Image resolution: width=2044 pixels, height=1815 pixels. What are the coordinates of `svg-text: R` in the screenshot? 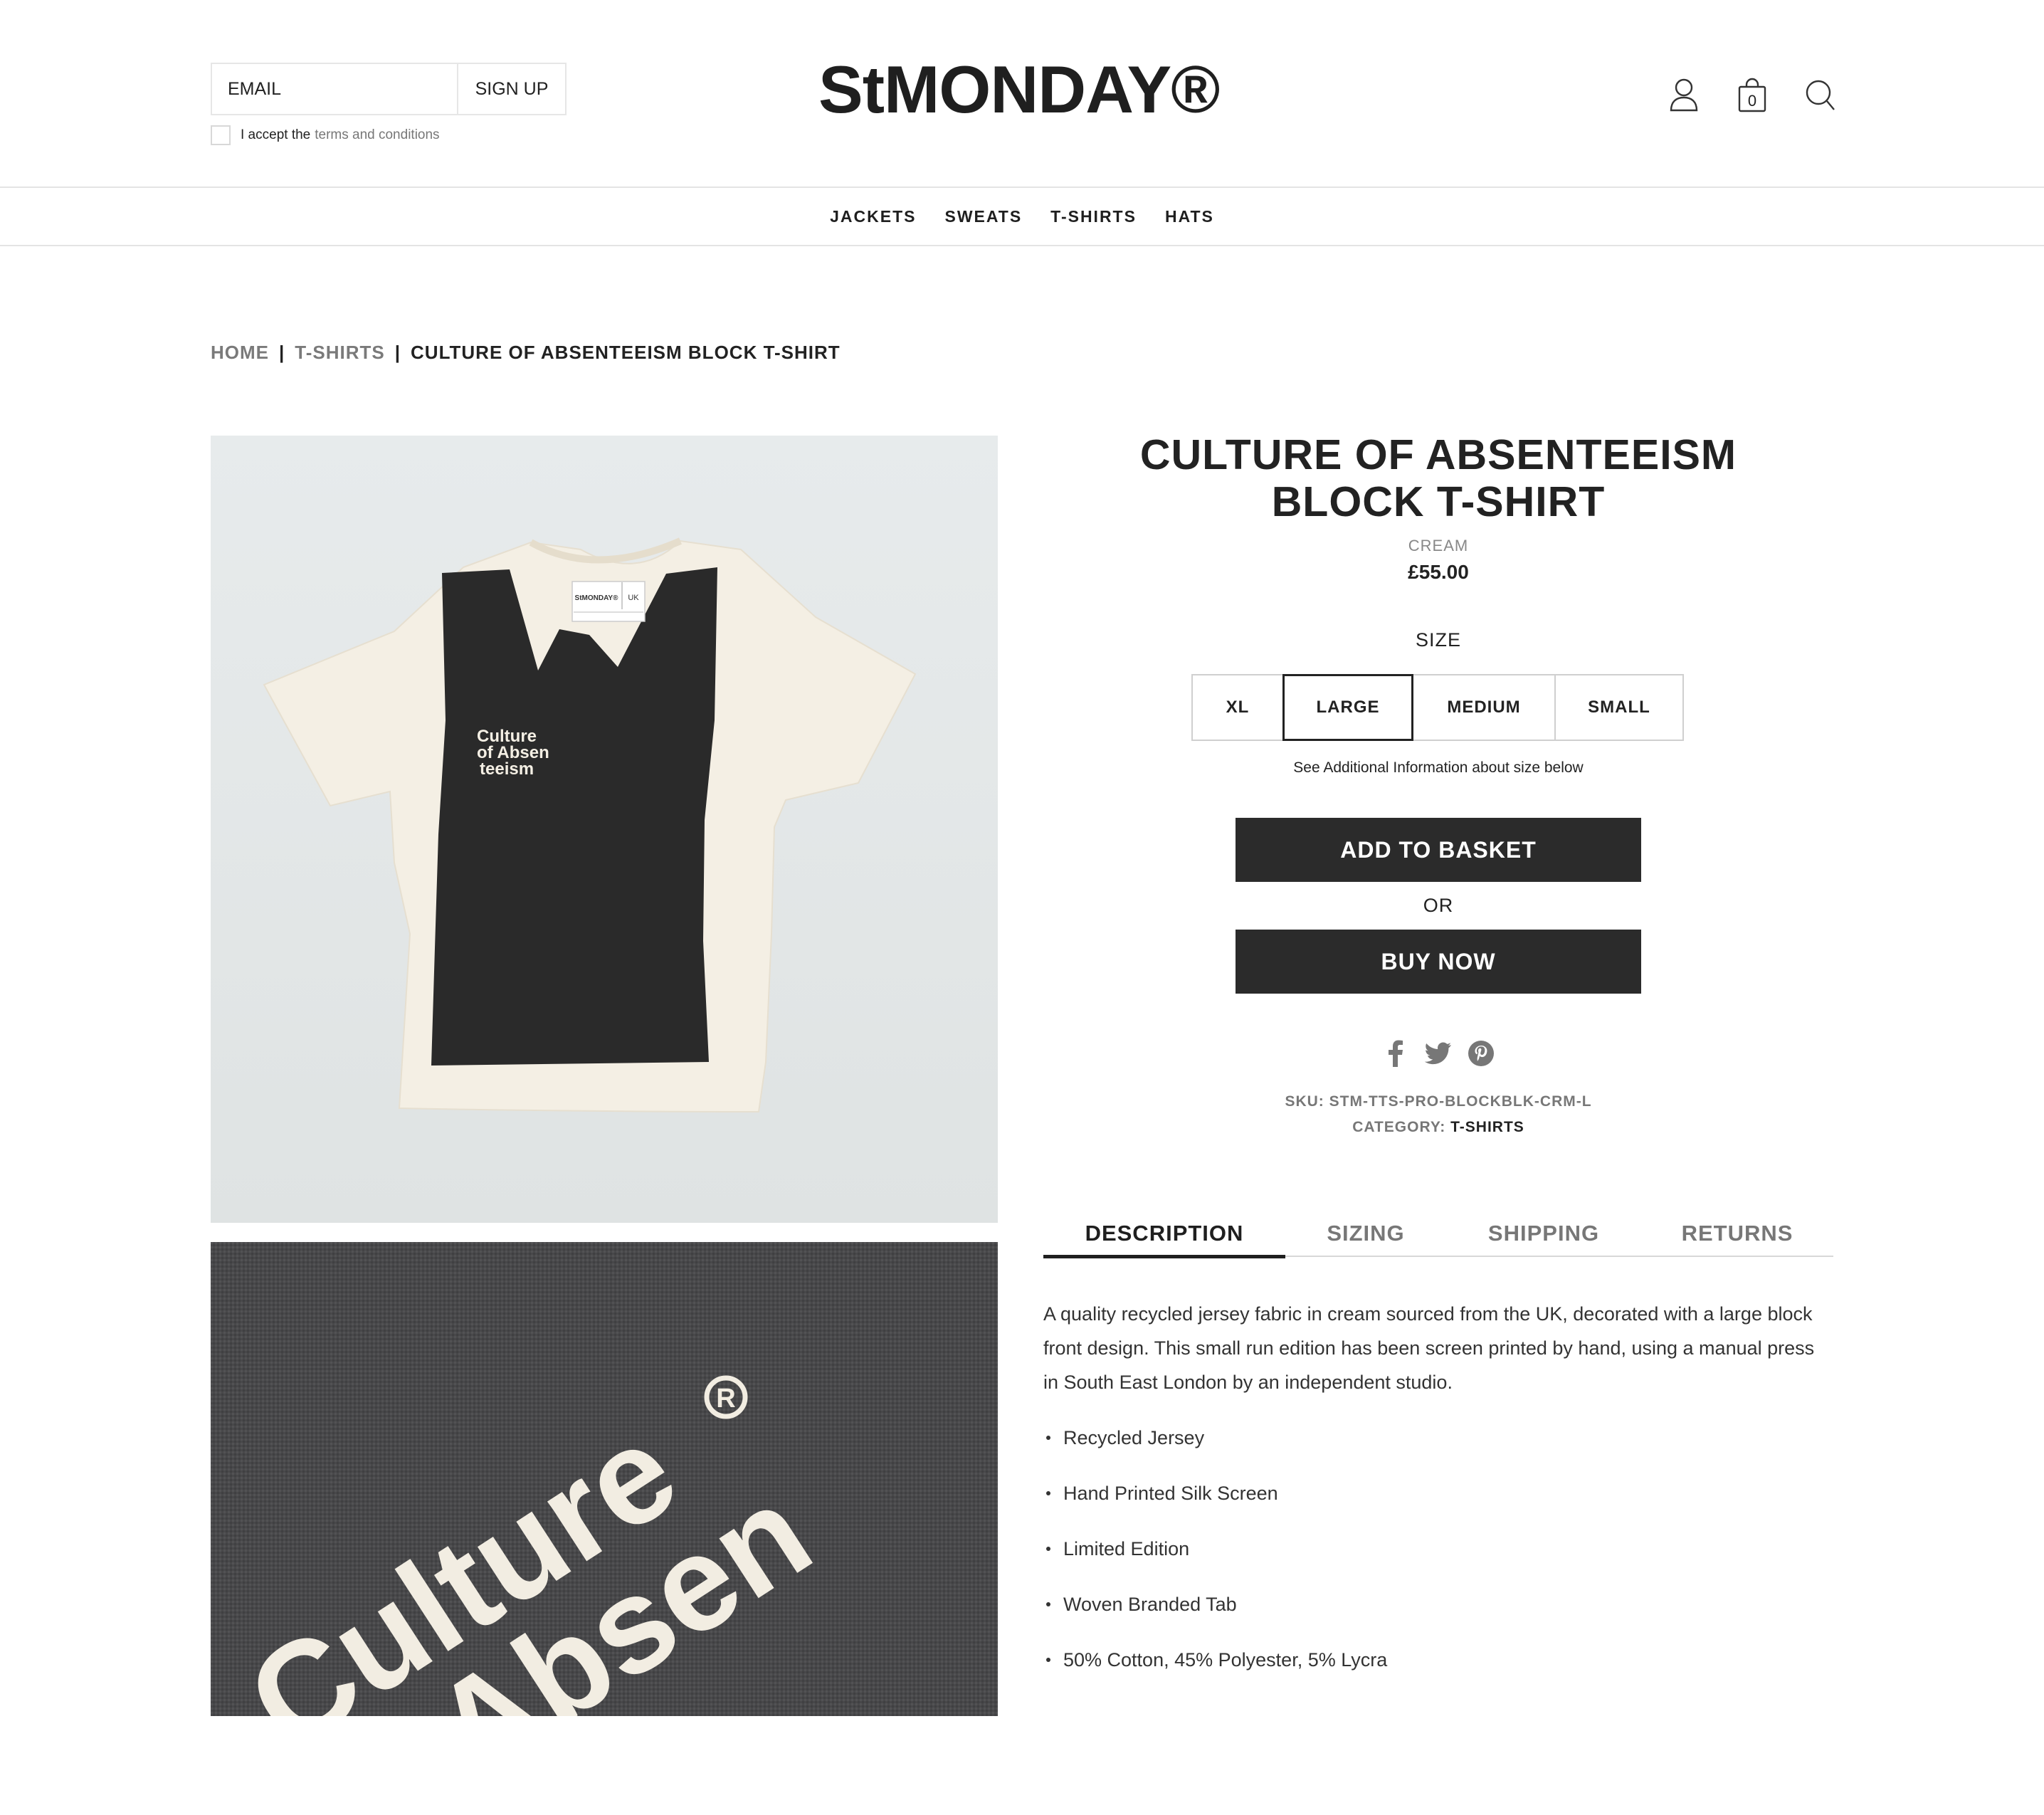 It's located at (725, 1399).